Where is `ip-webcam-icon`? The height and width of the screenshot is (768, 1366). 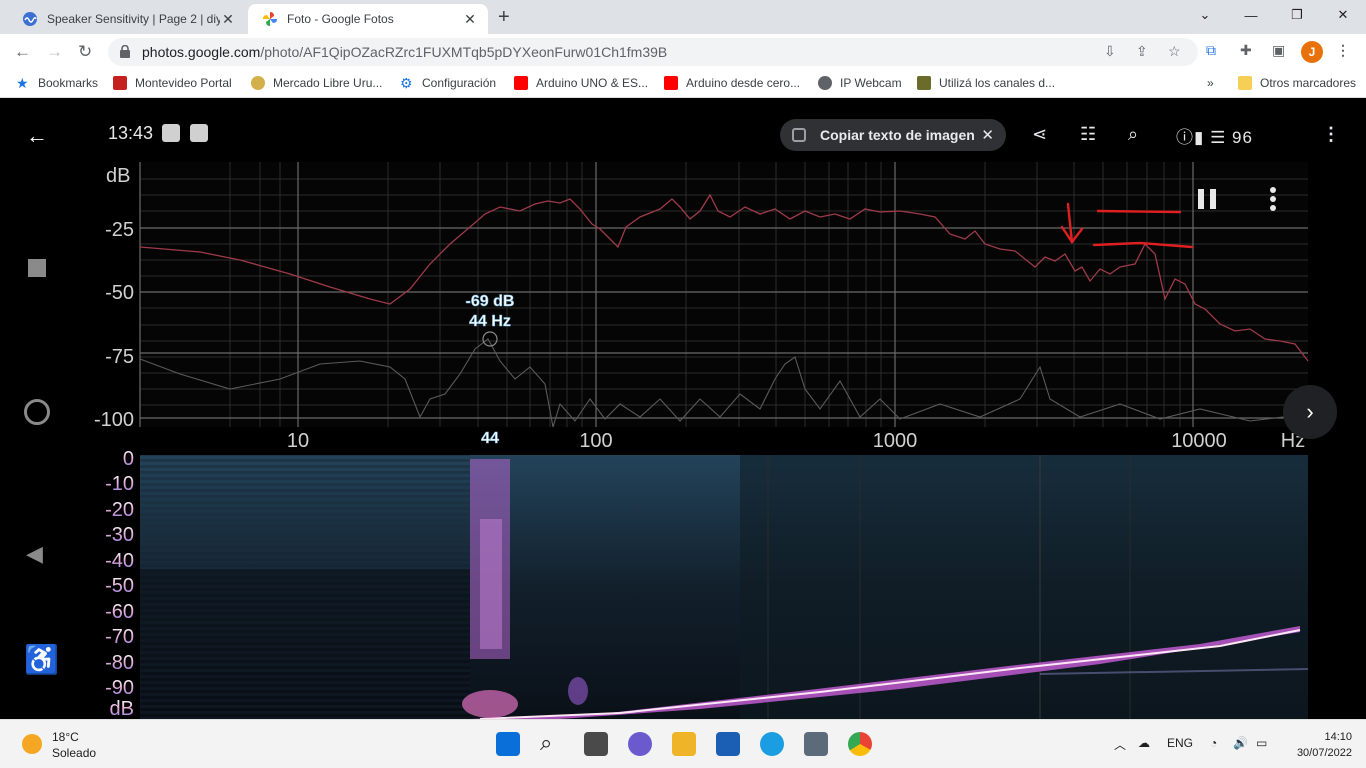
ip-webcam-icon is located at coordinates (825, 83).